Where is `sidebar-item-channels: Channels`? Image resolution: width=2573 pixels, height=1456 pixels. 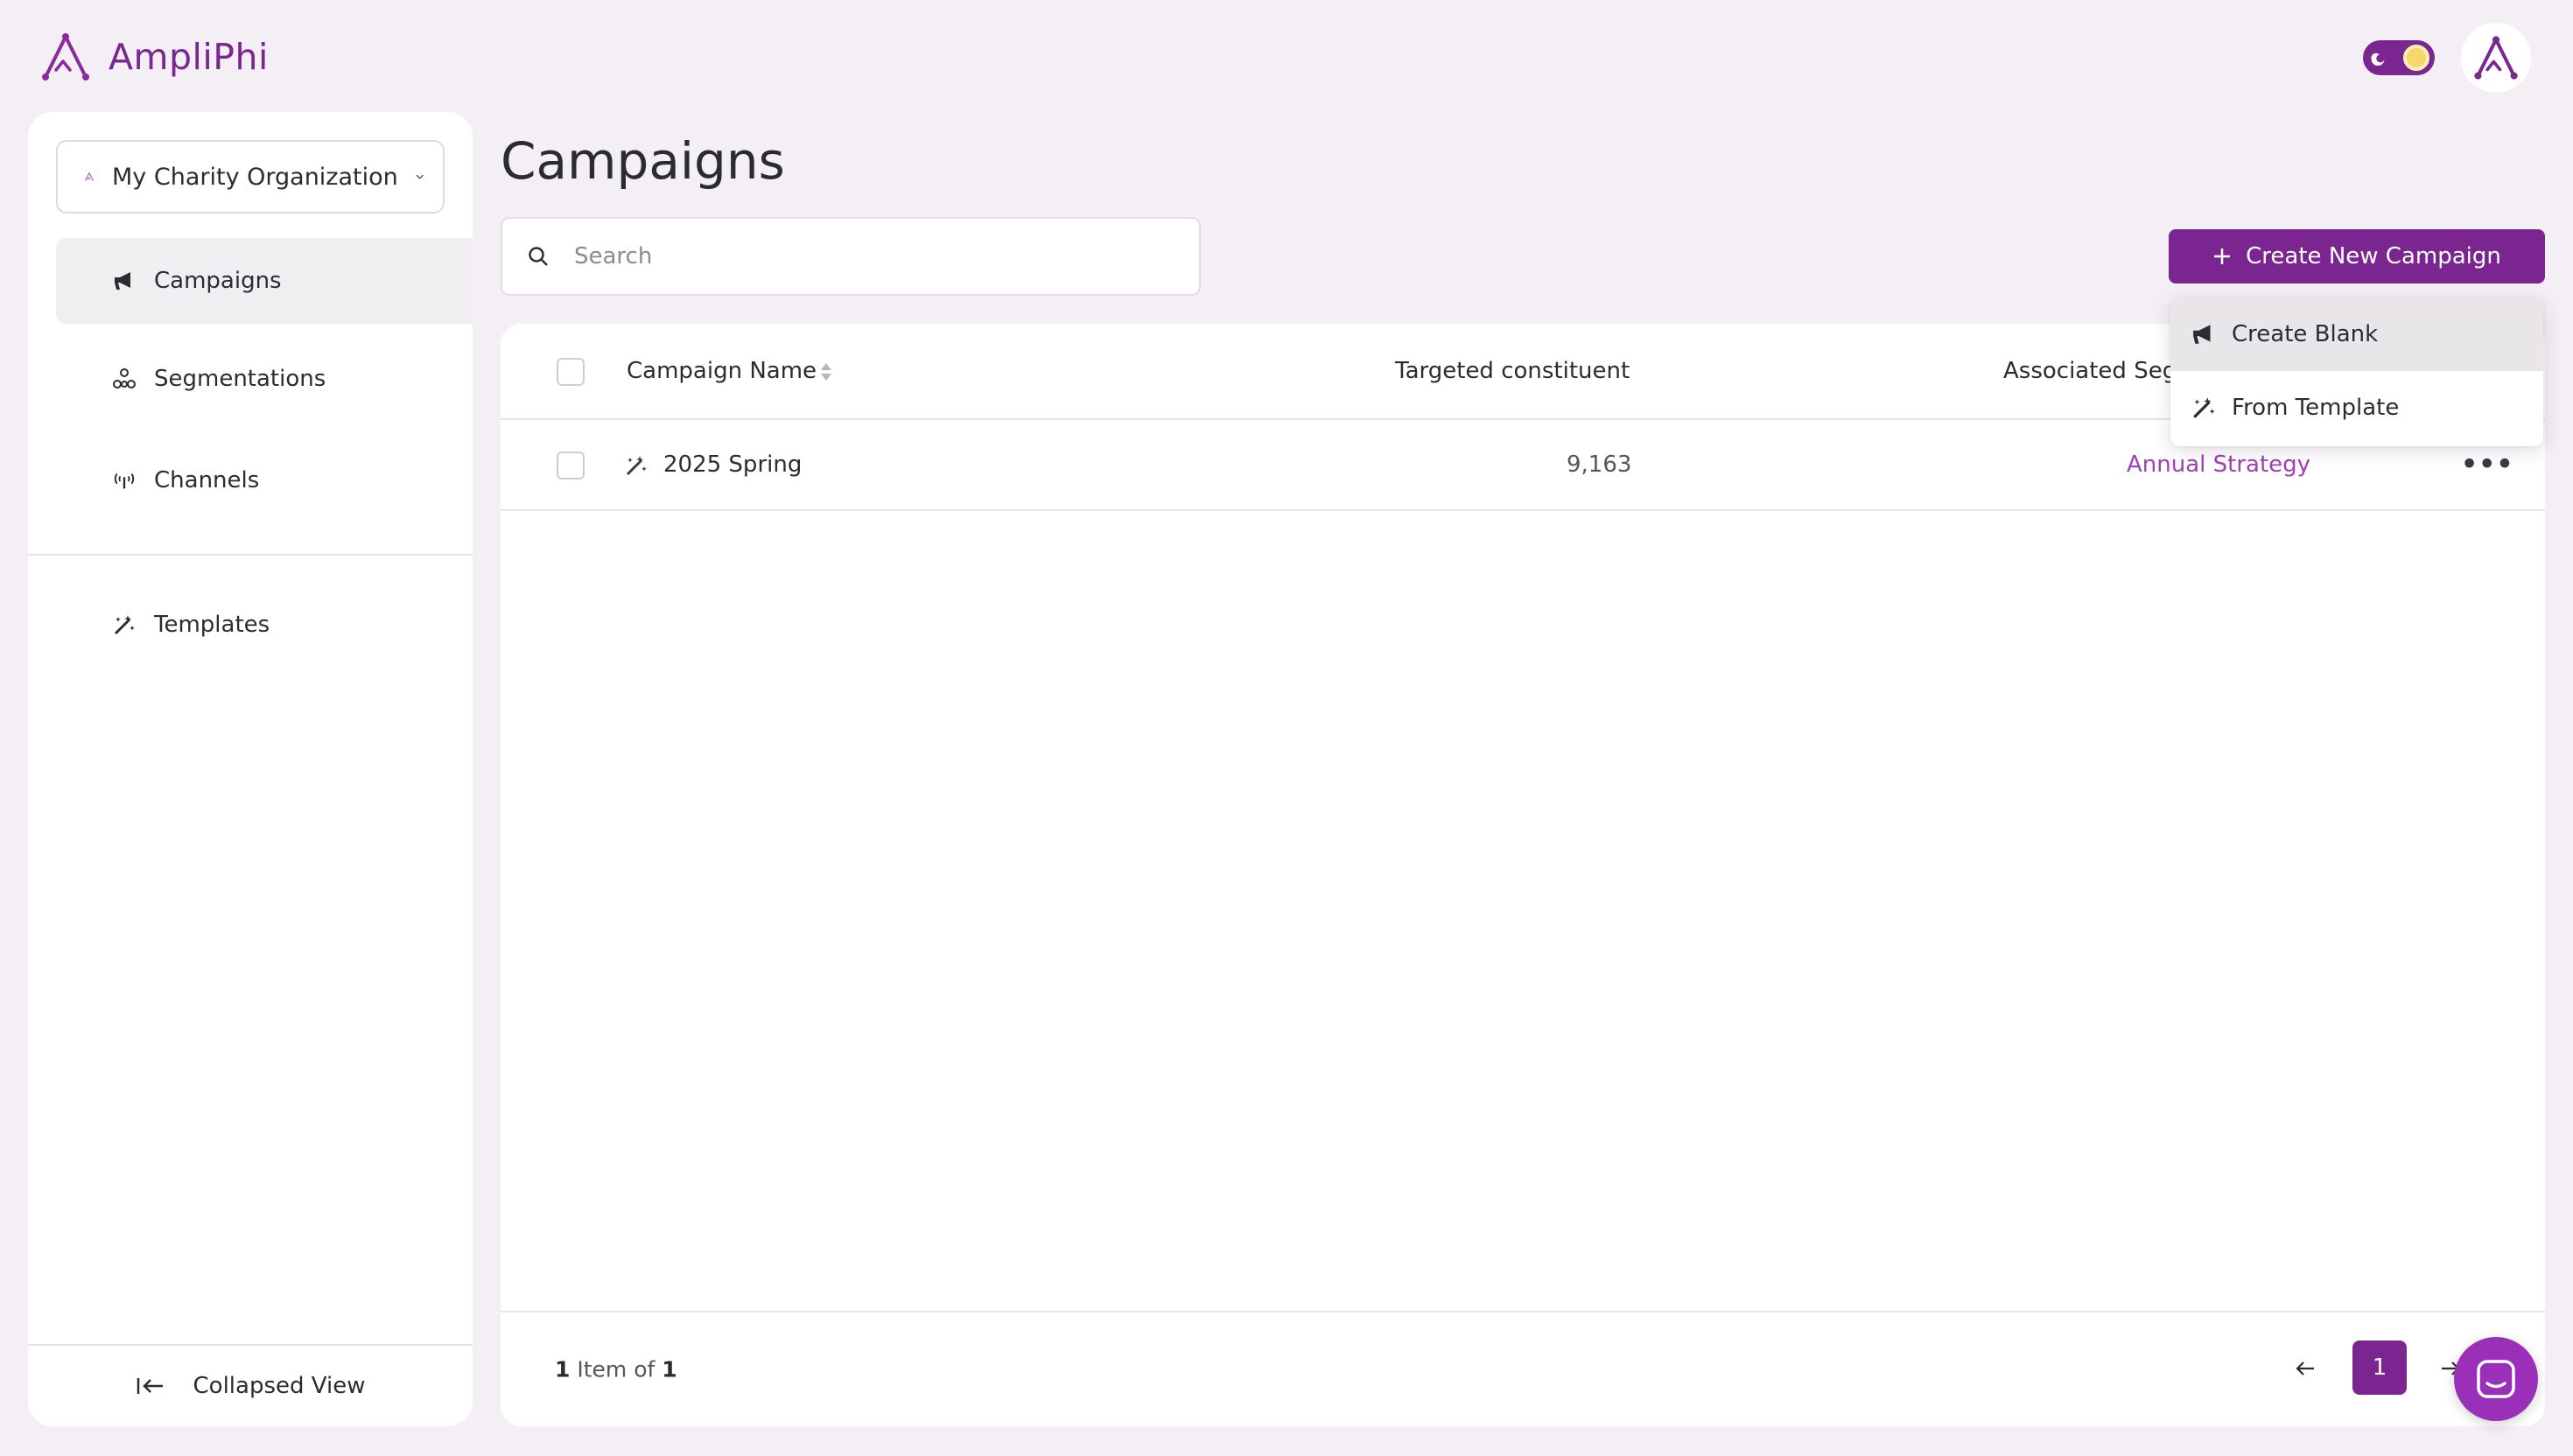
sidebar-item-channels: Channels is located at coordinates (264, 480).